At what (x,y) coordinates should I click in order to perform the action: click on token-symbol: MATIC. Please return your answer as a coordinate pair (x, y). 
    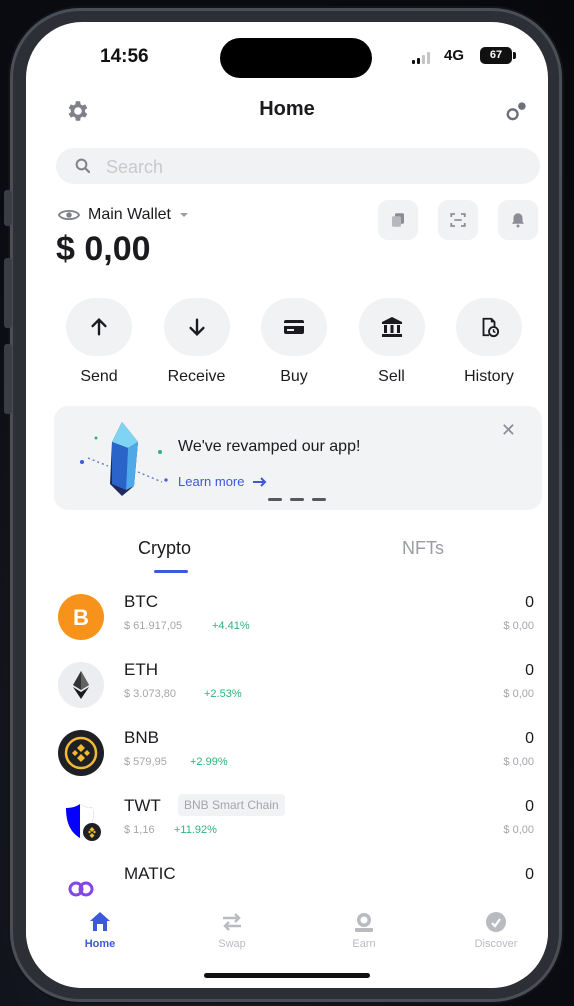
    Looking at the image, I should click on (150, 873).